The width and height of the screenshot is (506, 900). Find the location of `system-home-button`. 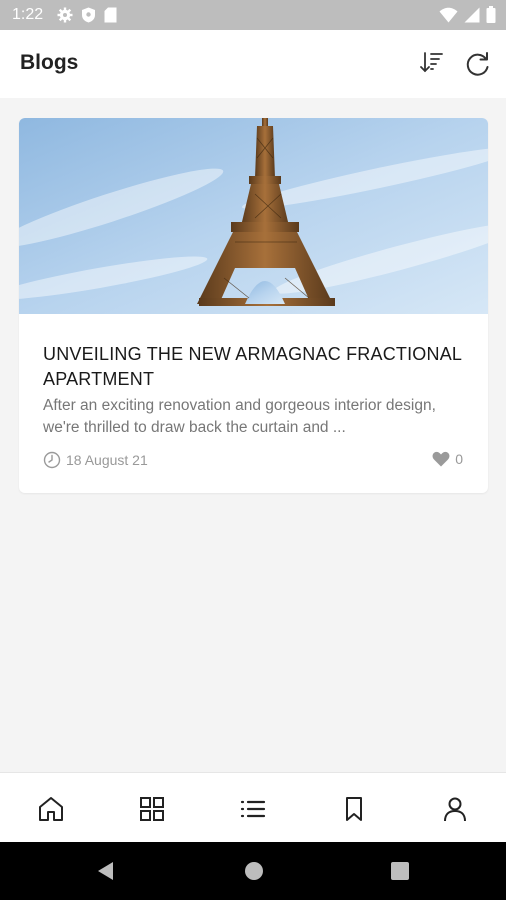

system-home-button is located at coordinates (254, 871).